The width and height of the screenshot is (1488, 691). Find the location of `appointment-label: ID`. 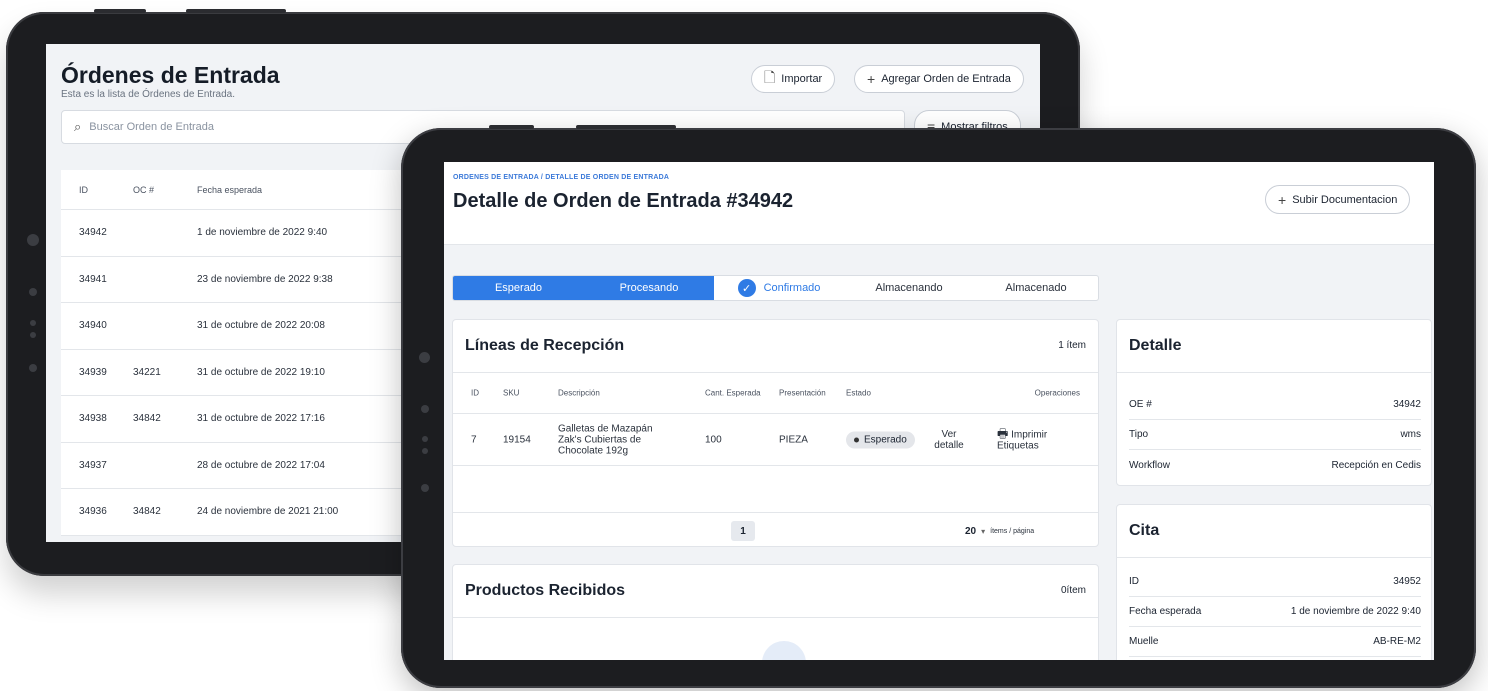

appointment-label: ID is located at coordinates (1134, 581).